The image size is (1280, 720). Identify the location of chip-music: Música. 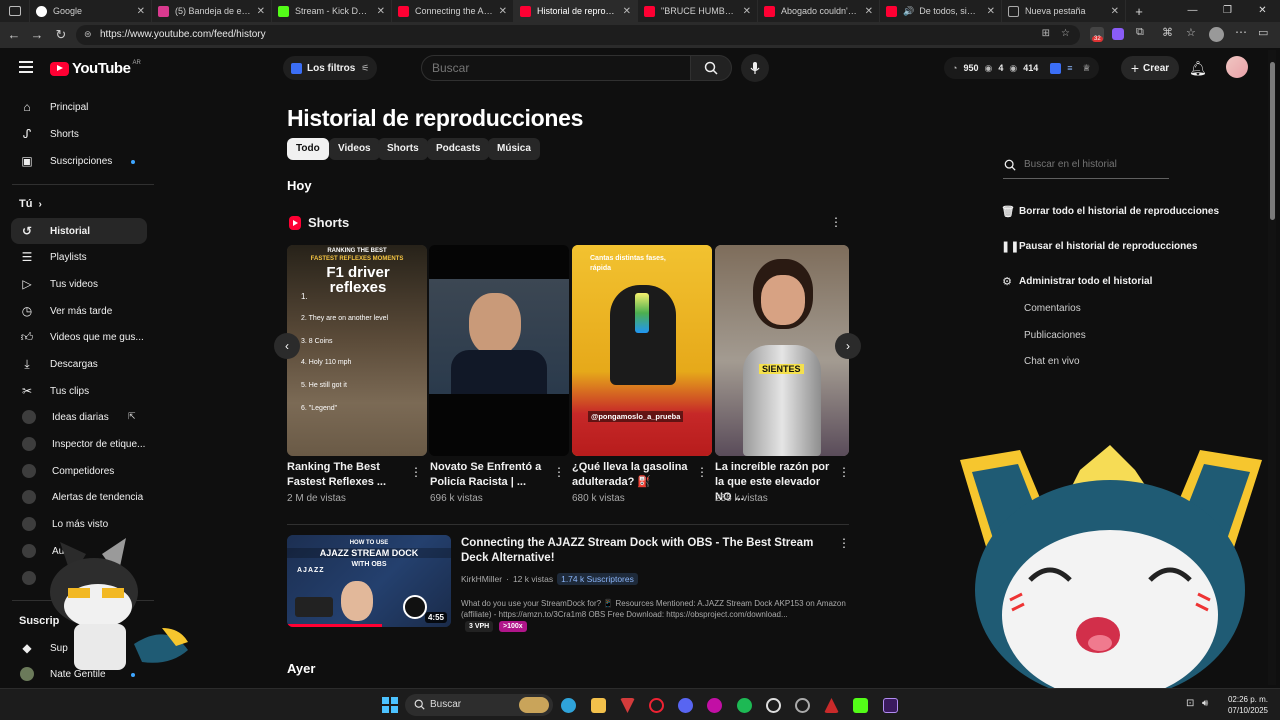
(514, 149).